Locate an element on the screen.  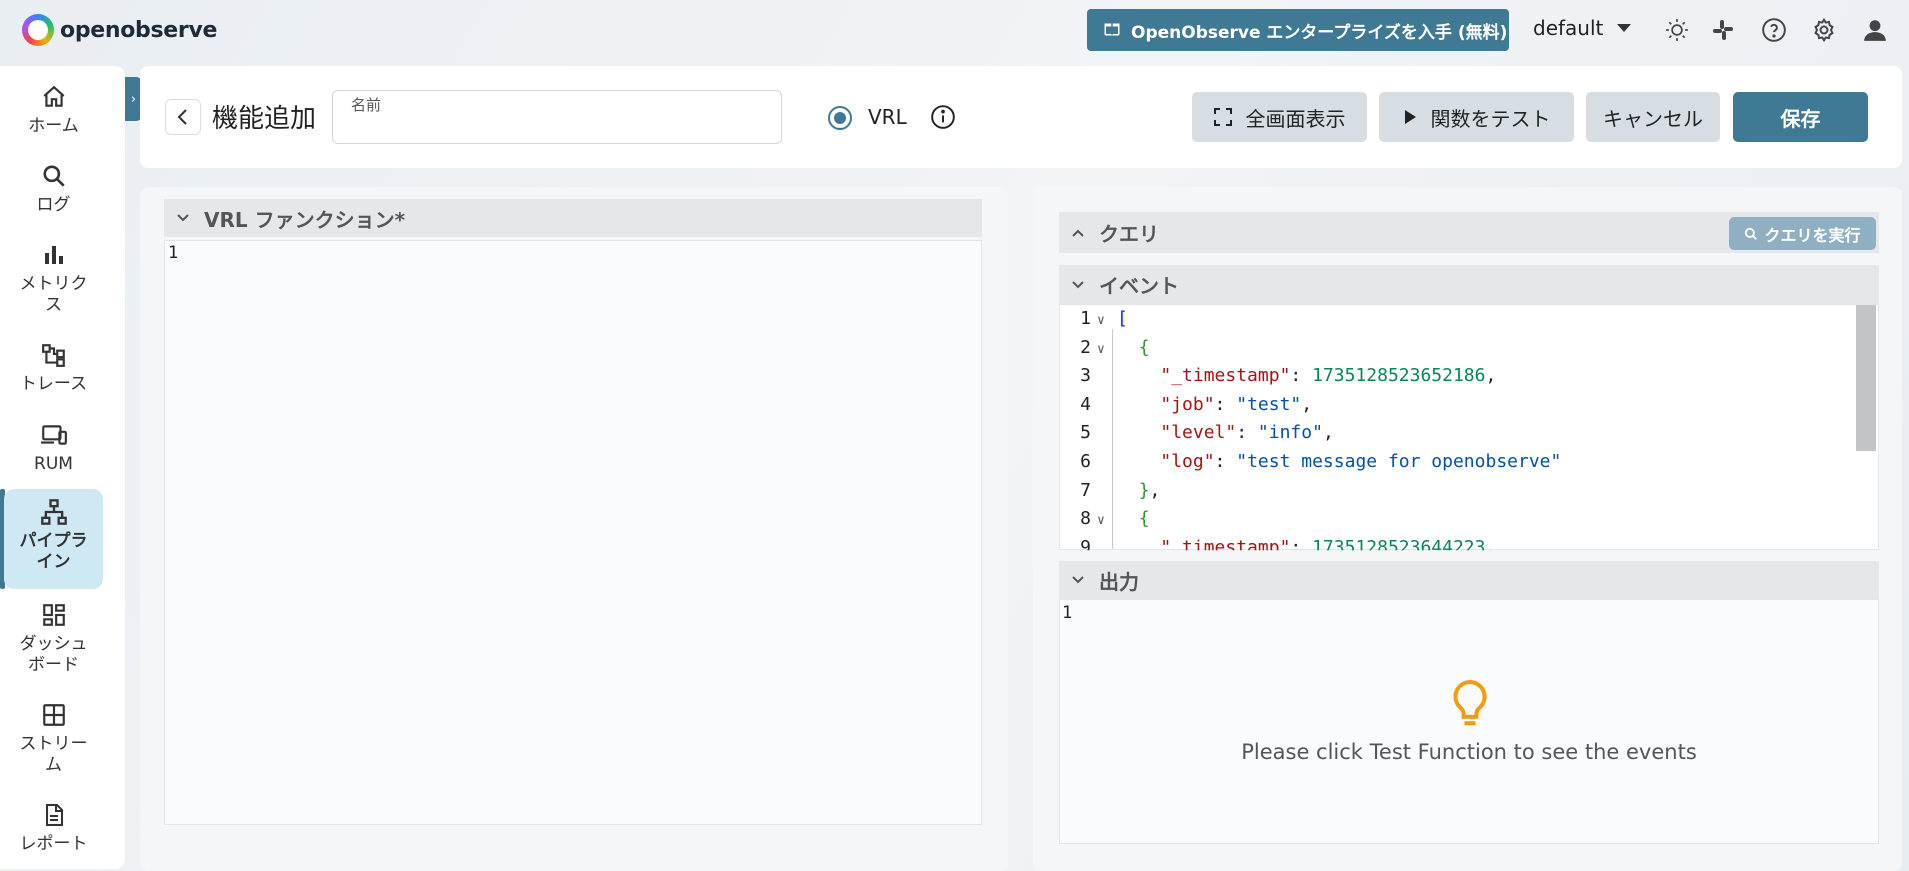
code-line: 8 ∨ { is located at coordinates (1109, 520).